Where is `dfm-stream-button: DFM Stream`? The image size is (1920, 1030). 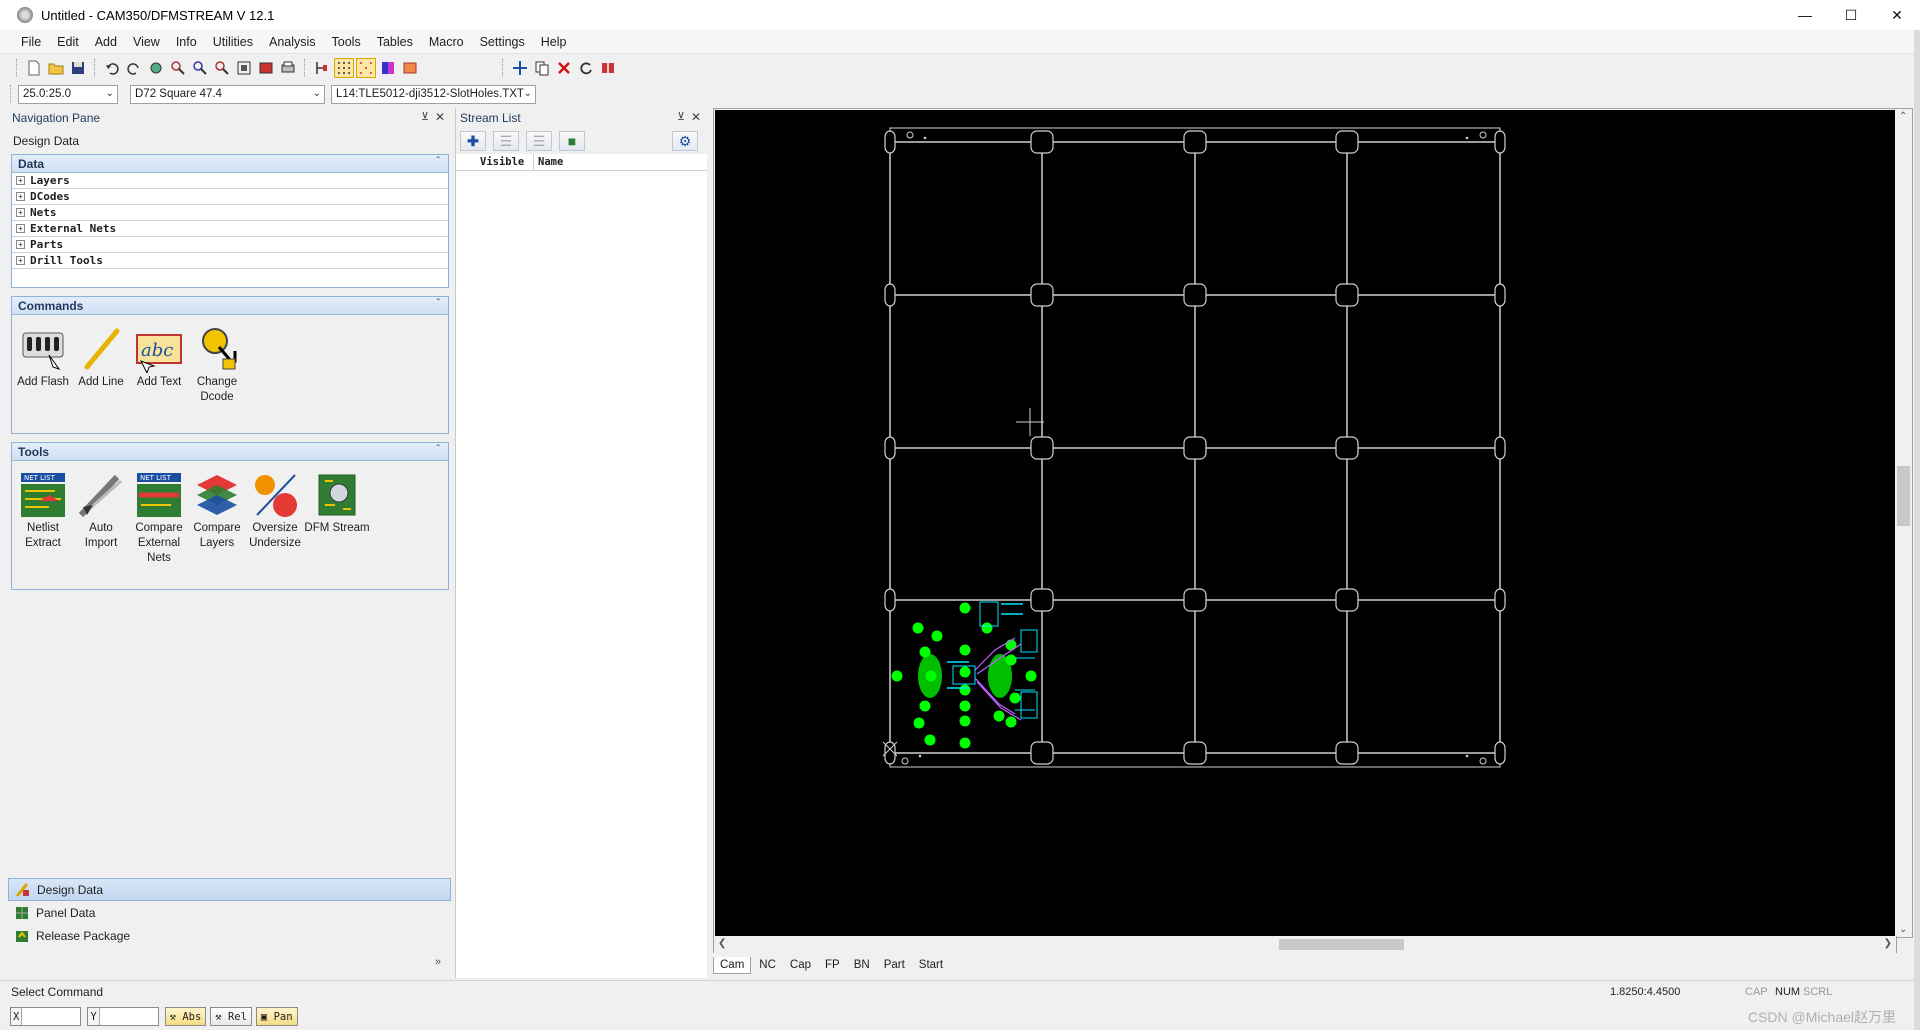
dfm-stream-button: DFM Stream is located at coordinates (337, 525).